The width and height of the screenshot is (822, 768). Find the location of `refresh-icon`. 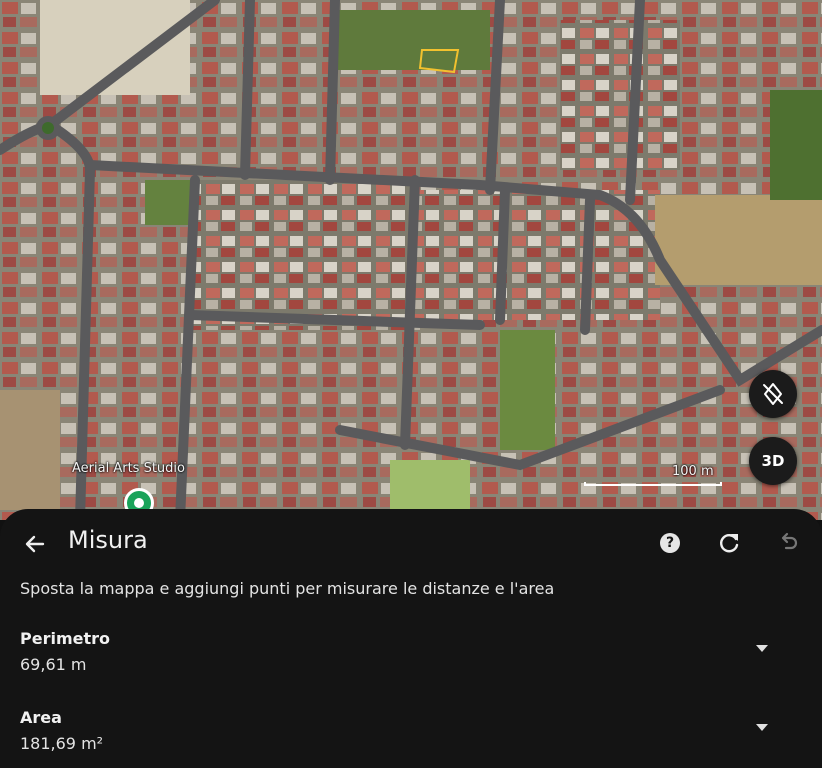

refresh-icon is located at coordinates (729, 543).